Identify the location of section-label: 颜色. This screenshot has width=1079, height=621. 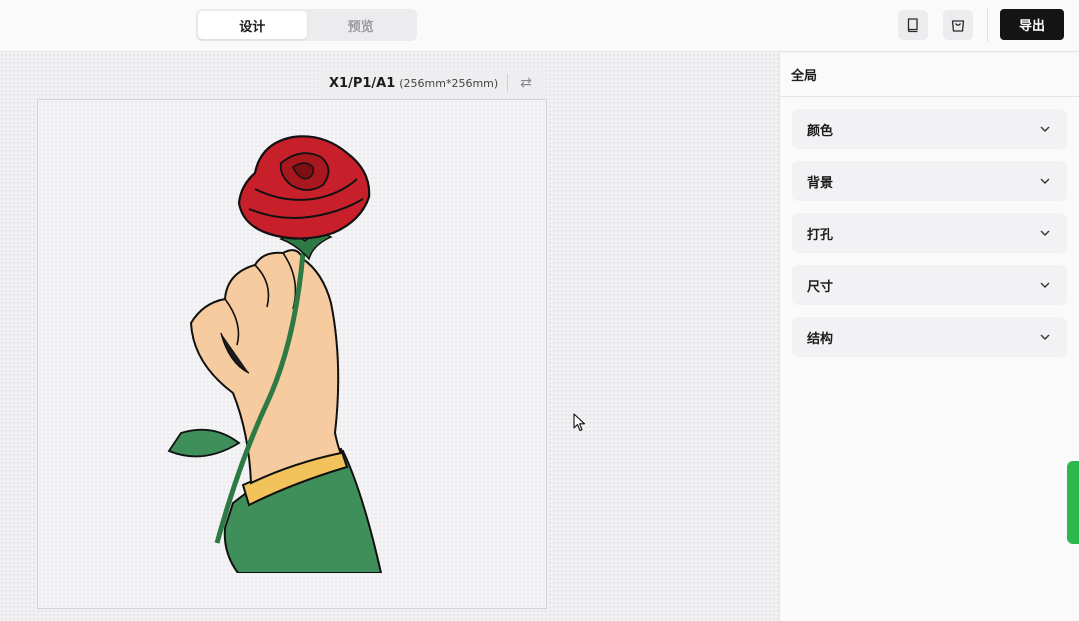
(820, 131).